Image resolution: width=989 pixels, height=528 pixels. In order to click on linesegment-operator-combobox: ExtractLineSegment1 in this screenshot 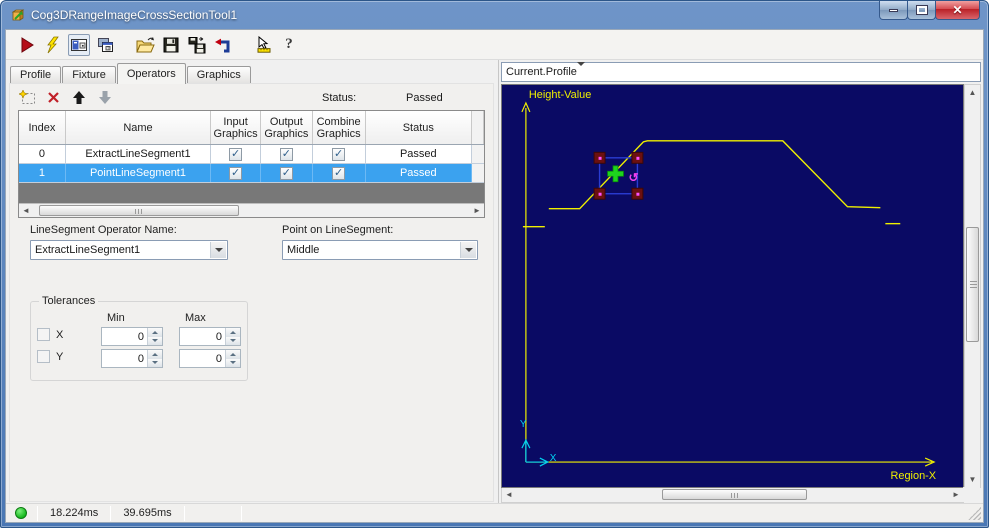, I will do `click(129, 250)`.